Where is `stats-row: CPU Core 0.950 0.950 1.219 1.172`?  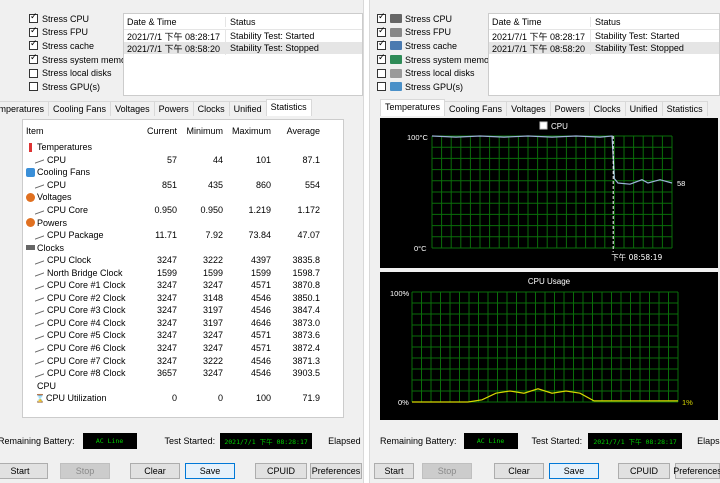
stats-row: CPU Core 0.950 0.950 1.219 1.172 is located at coordinates (183, 210).